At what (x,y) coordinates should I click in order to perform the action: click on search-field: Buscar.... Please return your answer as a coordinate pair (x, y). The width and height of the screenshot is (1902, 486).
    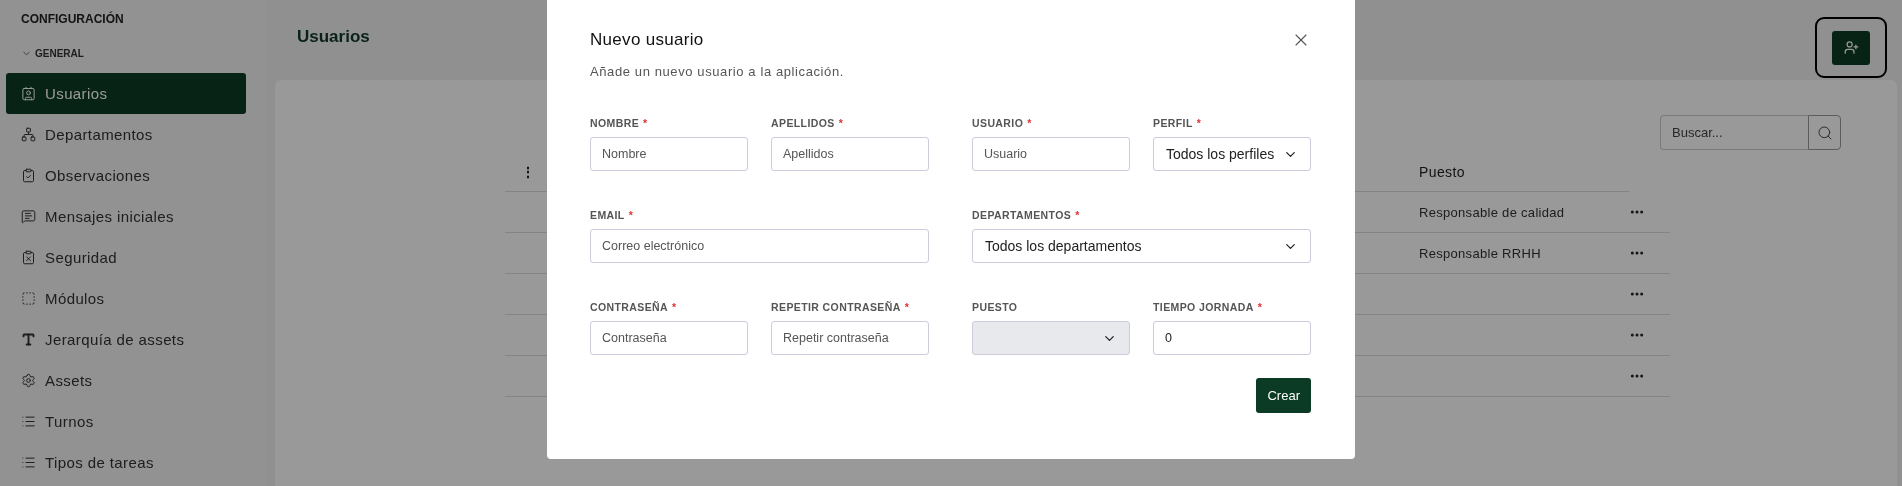
    Looking at the image, I should click on (1734, 132).